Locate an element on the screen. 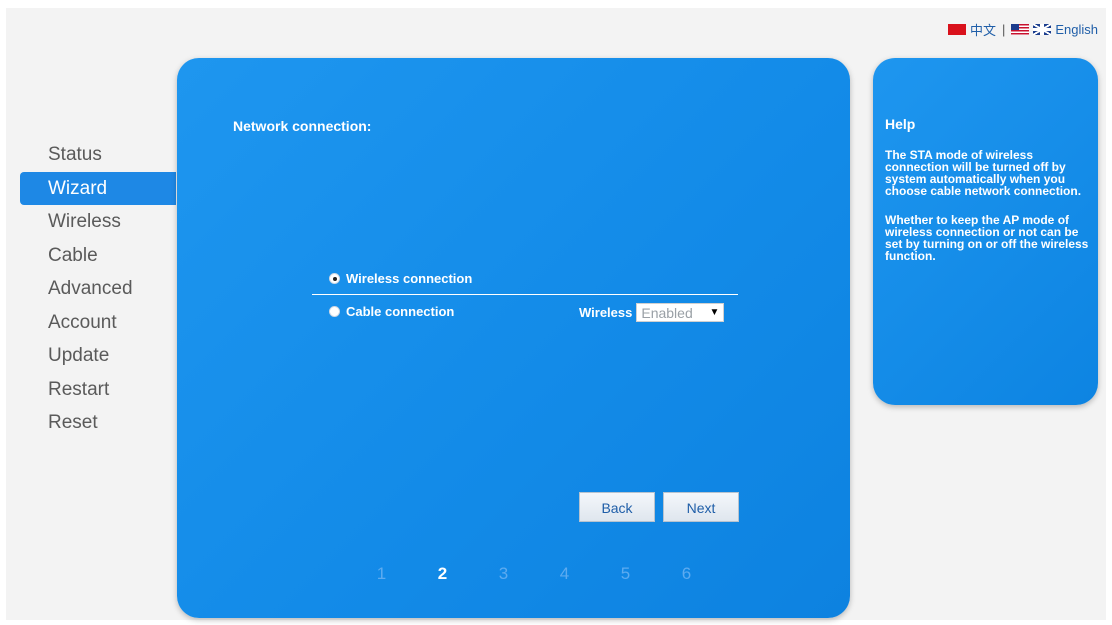 The width and height of the screenshot is (1112, 625). china-flag-icon is located at coordinates (956, 29).